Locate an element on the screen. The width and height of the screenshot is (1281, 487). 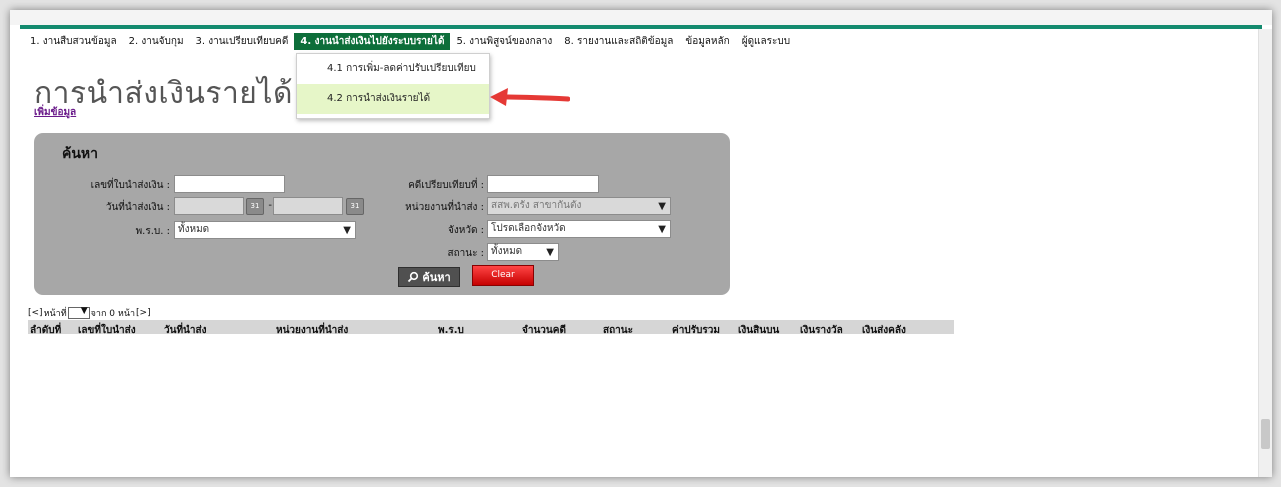
search-button: ค้นหา is located at coordinates (429, 277).